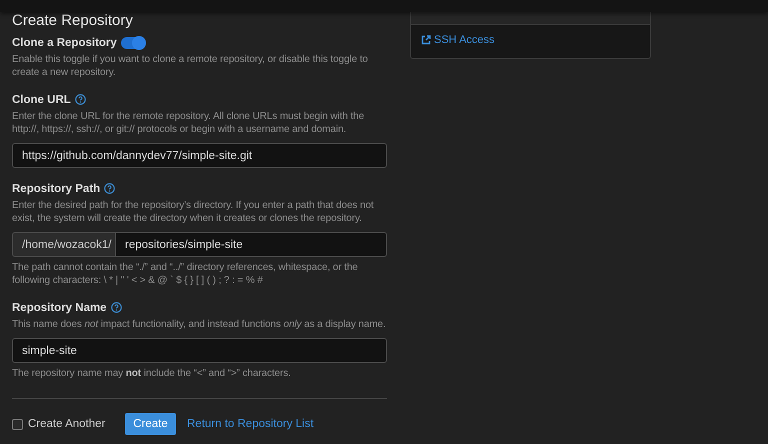 Image resolution: width=768 pixels, height=444 pixels. I want to click on field-label: Repository Name, so click(59, 308).